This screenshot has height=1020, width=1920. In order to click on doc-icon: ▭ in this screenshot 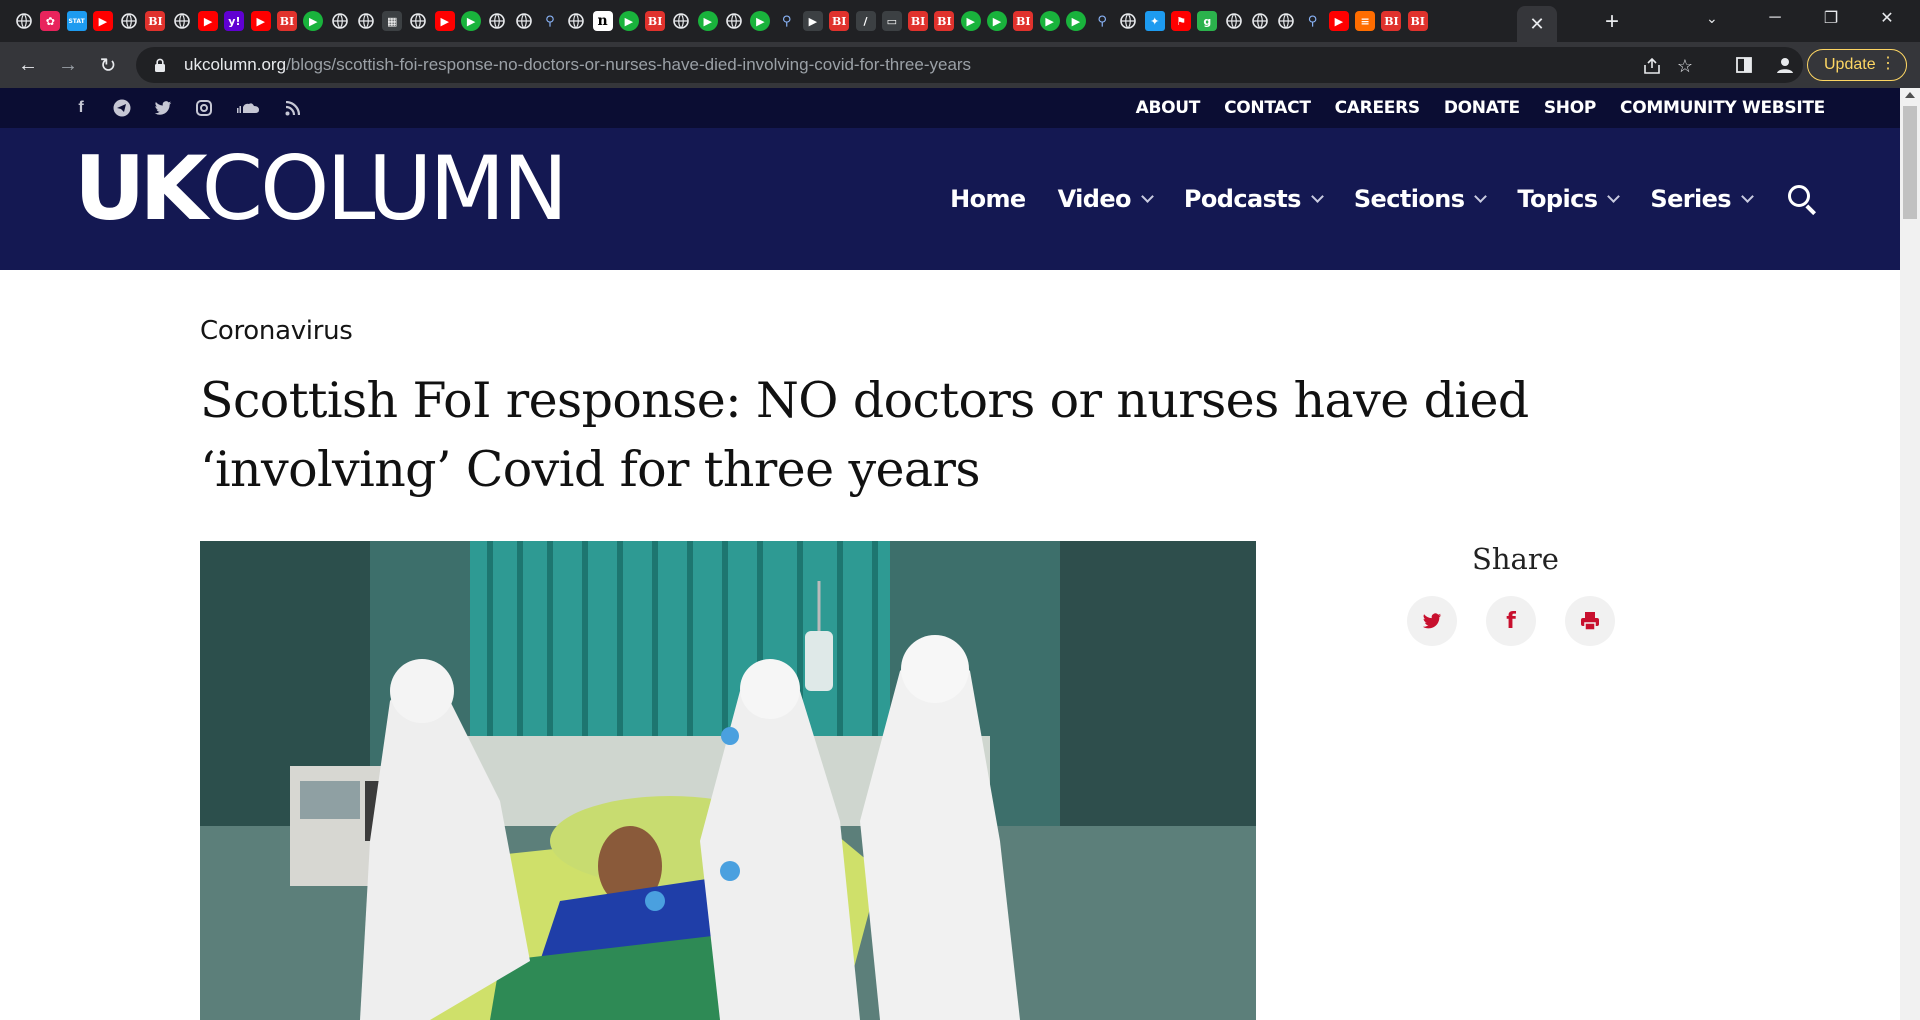, I will do `click(891, 21)`.